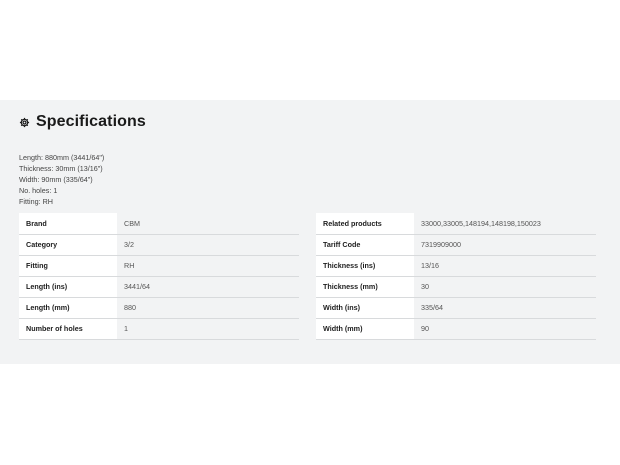  What do you see at coordinates (36, 201) in the screenshot?
I see `summary-line-fitting: Fitting: RH` at bounding box center [36, 201].